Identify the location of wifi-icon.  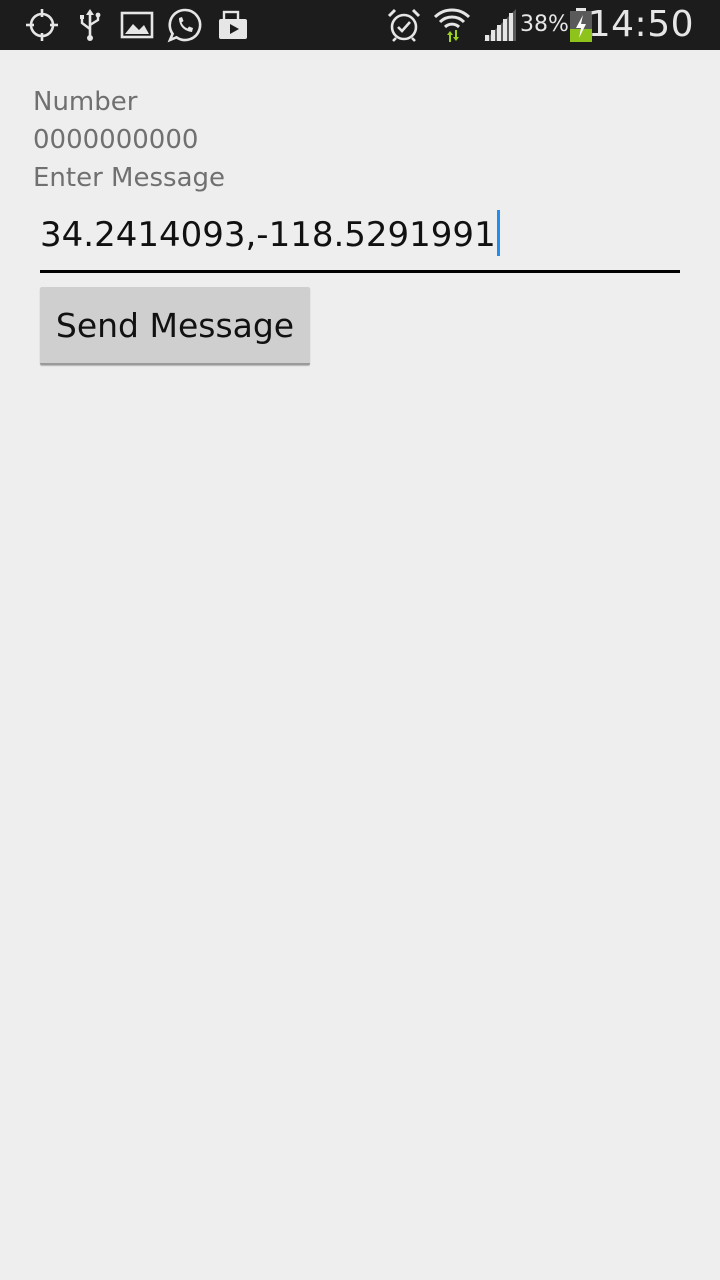
(452, 25).